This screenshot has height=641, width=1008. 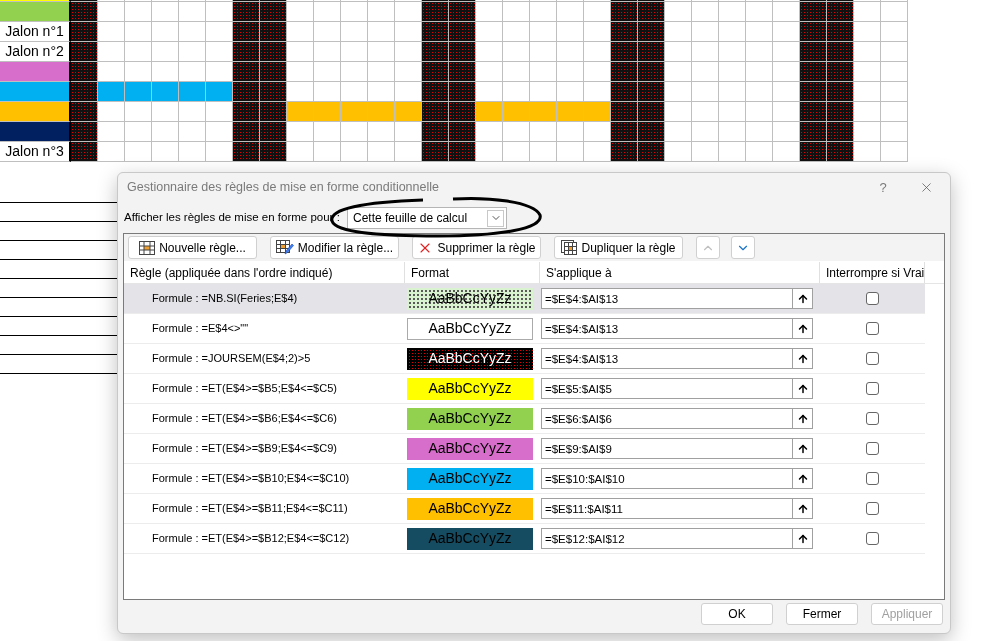 I want to click on move-down-button, so click(x=743, y=247).